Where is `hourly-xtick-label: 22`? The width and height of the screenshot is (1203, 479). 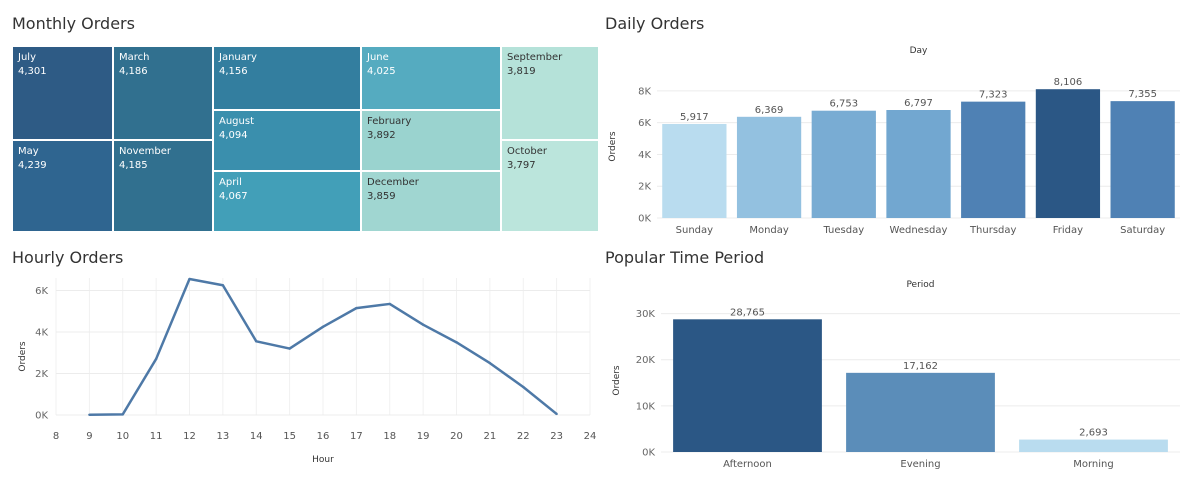 hourly-xtick-label: 22 is located at coordinates (523, 436).